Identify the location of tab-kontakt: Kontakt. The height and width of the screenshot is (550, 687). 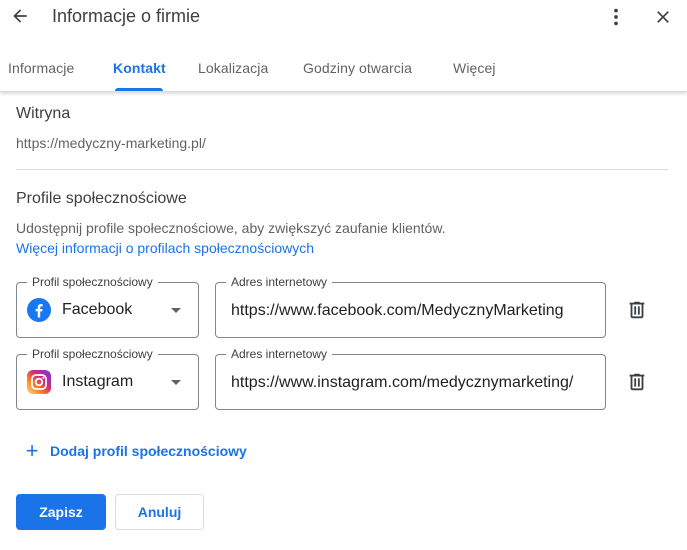
(139, 68).